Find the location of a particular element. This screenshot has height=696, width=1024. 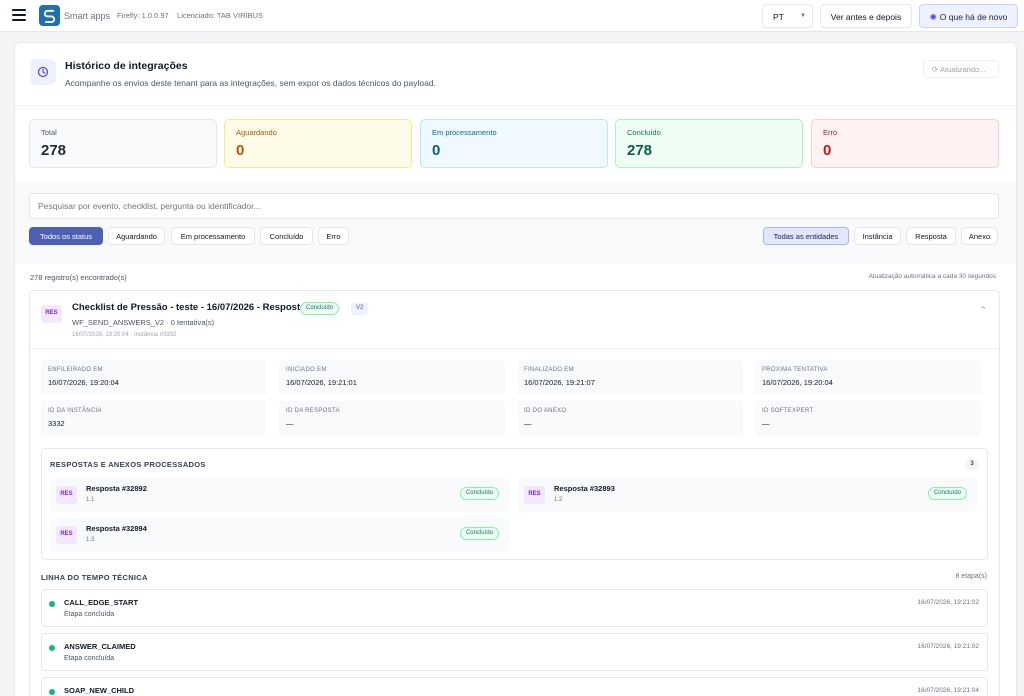

filter-status-processing: Em processamento is located at coordinates (213, 236).